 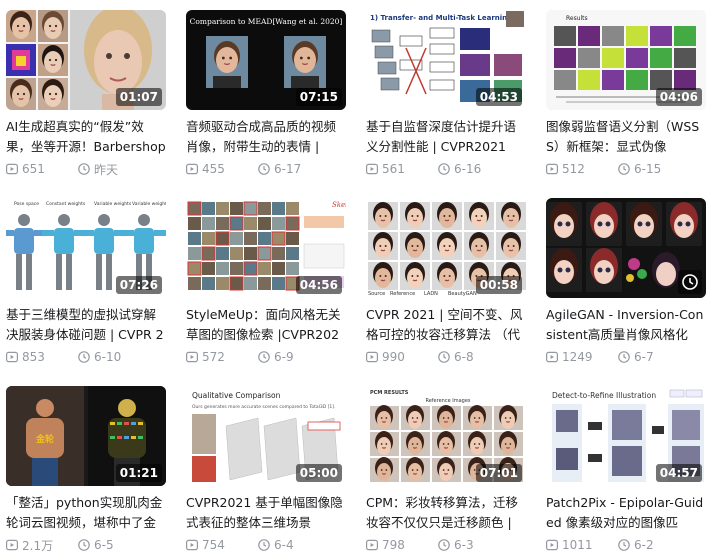 What do you see at coordinates (393, 169) in the screenshot?
I see `view-count: 561` at bounding box center [393, 169].